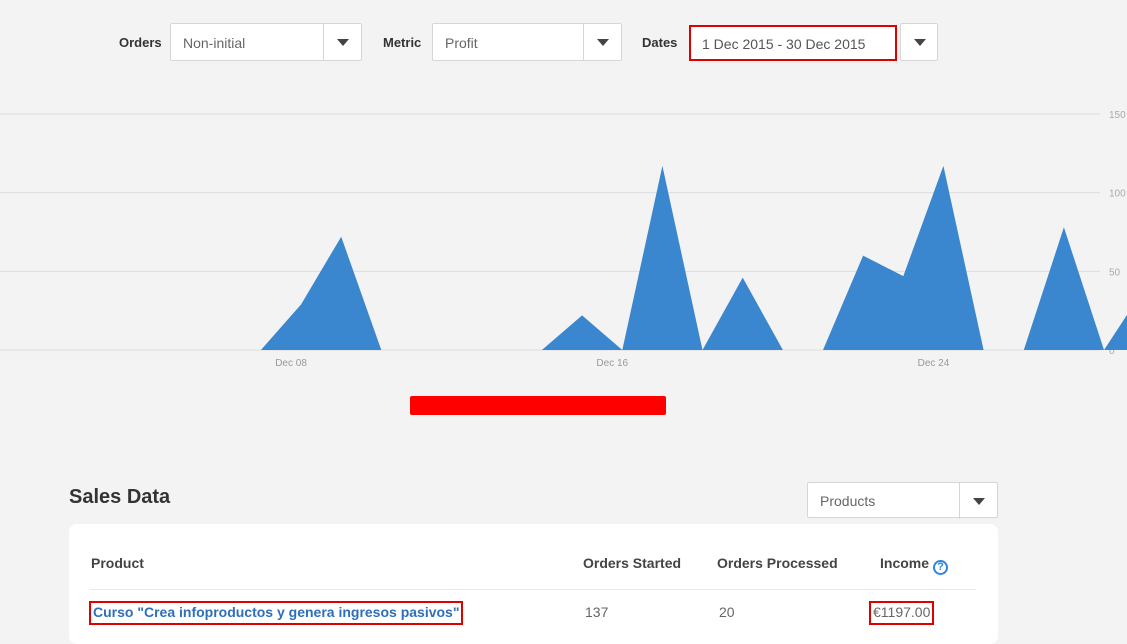 The image size is (1127, 644). Describe the element at coordinates (1117, 194) in the screenshot. I see `y-tick-label: 100` at that location.